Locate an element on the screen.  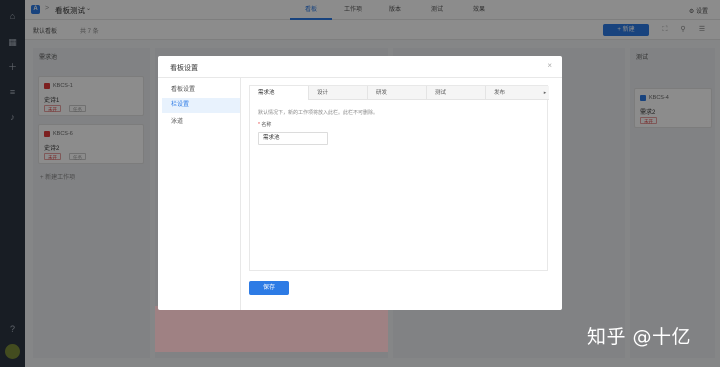
tab-column-design: 设计 is located at coordinates (338, 93).